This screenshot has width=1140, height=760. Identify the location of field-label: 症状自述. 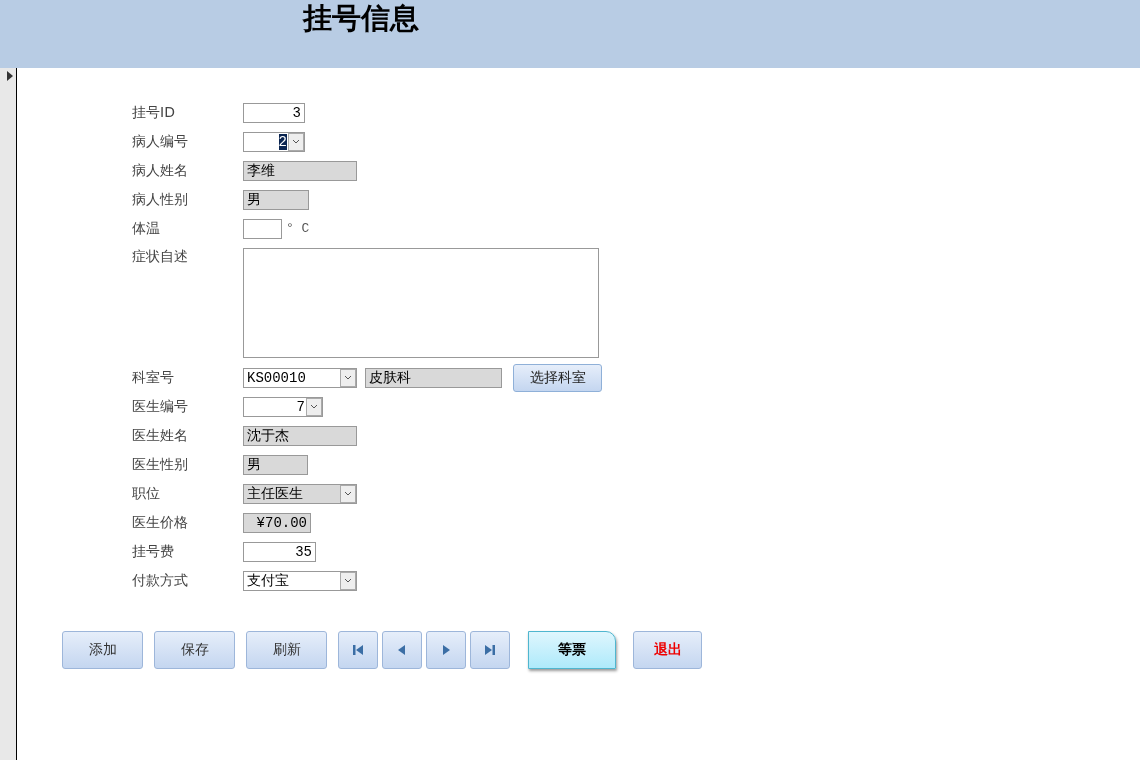
(160, 257).